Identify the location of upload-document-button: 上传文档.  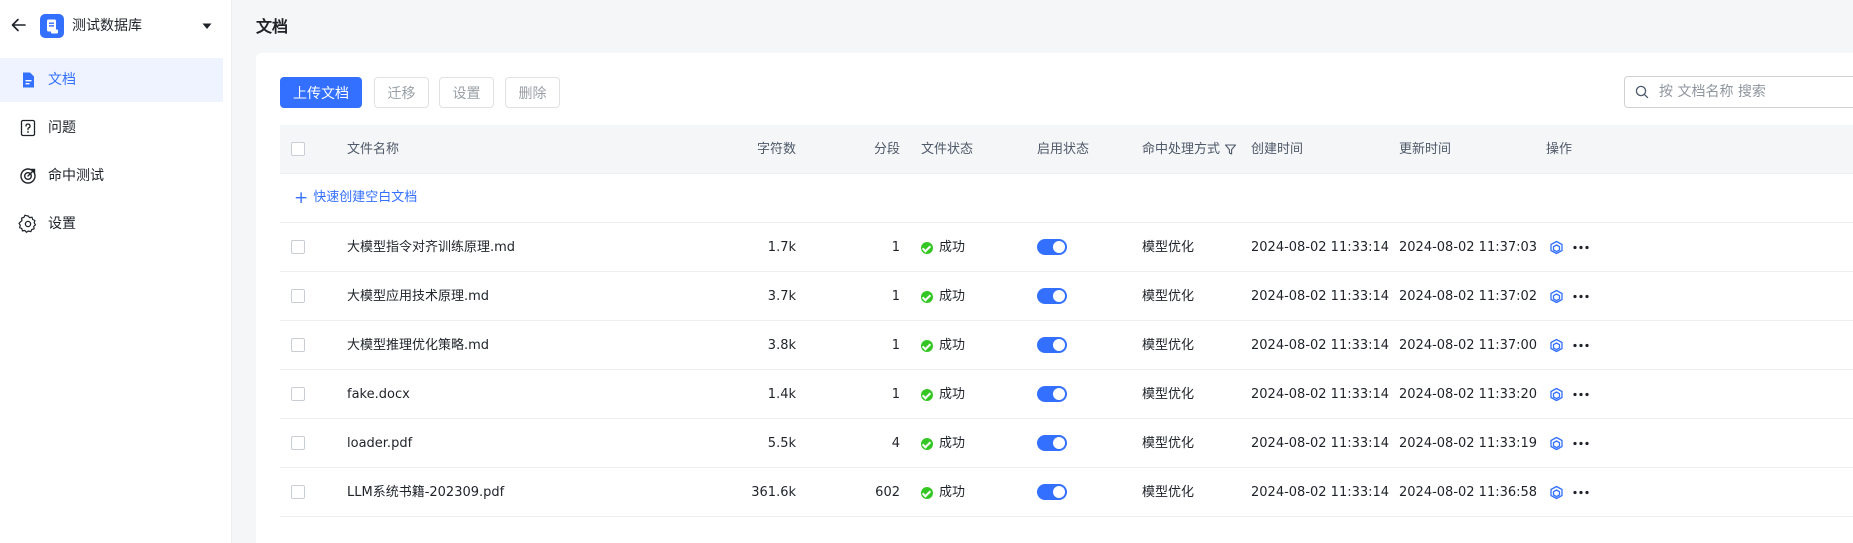
(321, 92).